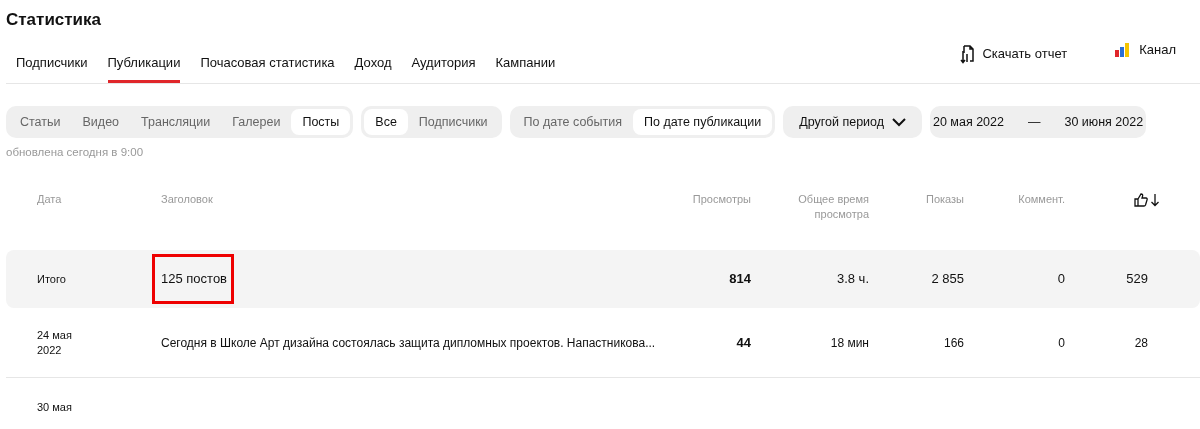 This screenshot has width=1200, height=429. Describe the element at coordinates (193, 279) in the screenshot. I see `post-title: 125 постов` at that location.